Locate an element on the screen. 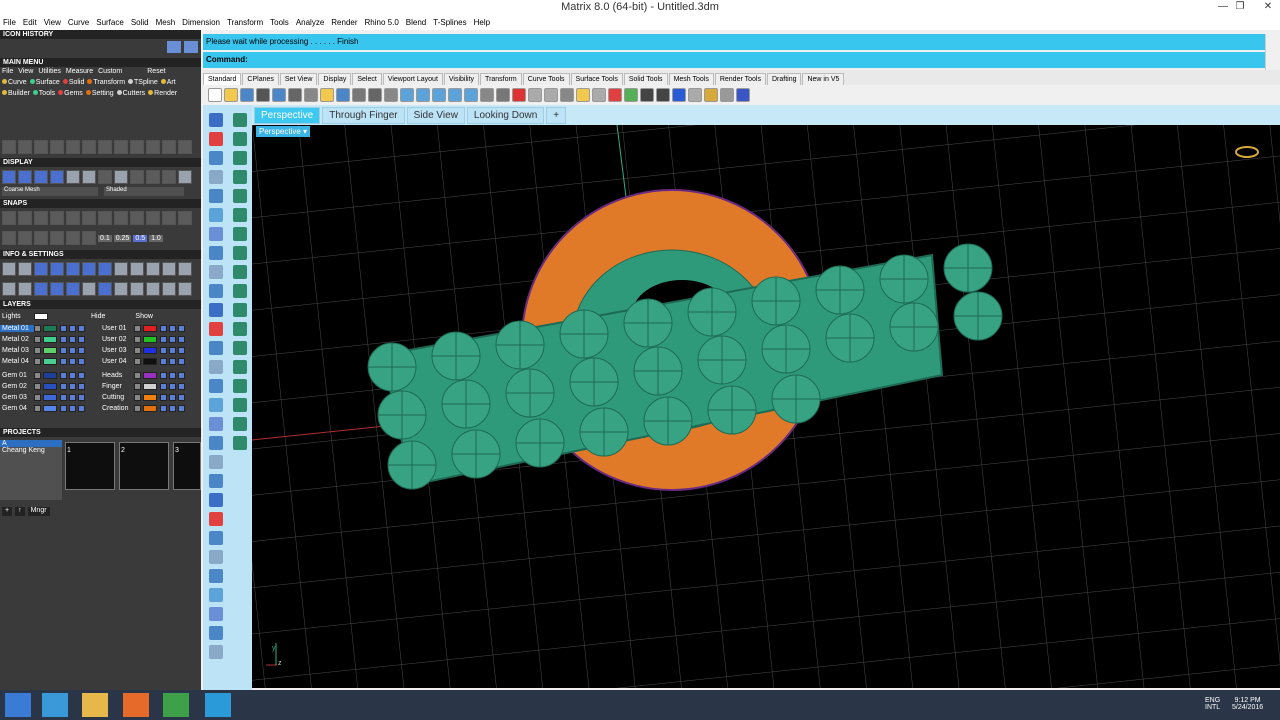 This screenshot has width=1280, height=720. restore-button: ❐ is located at coordinates (1240, 7).